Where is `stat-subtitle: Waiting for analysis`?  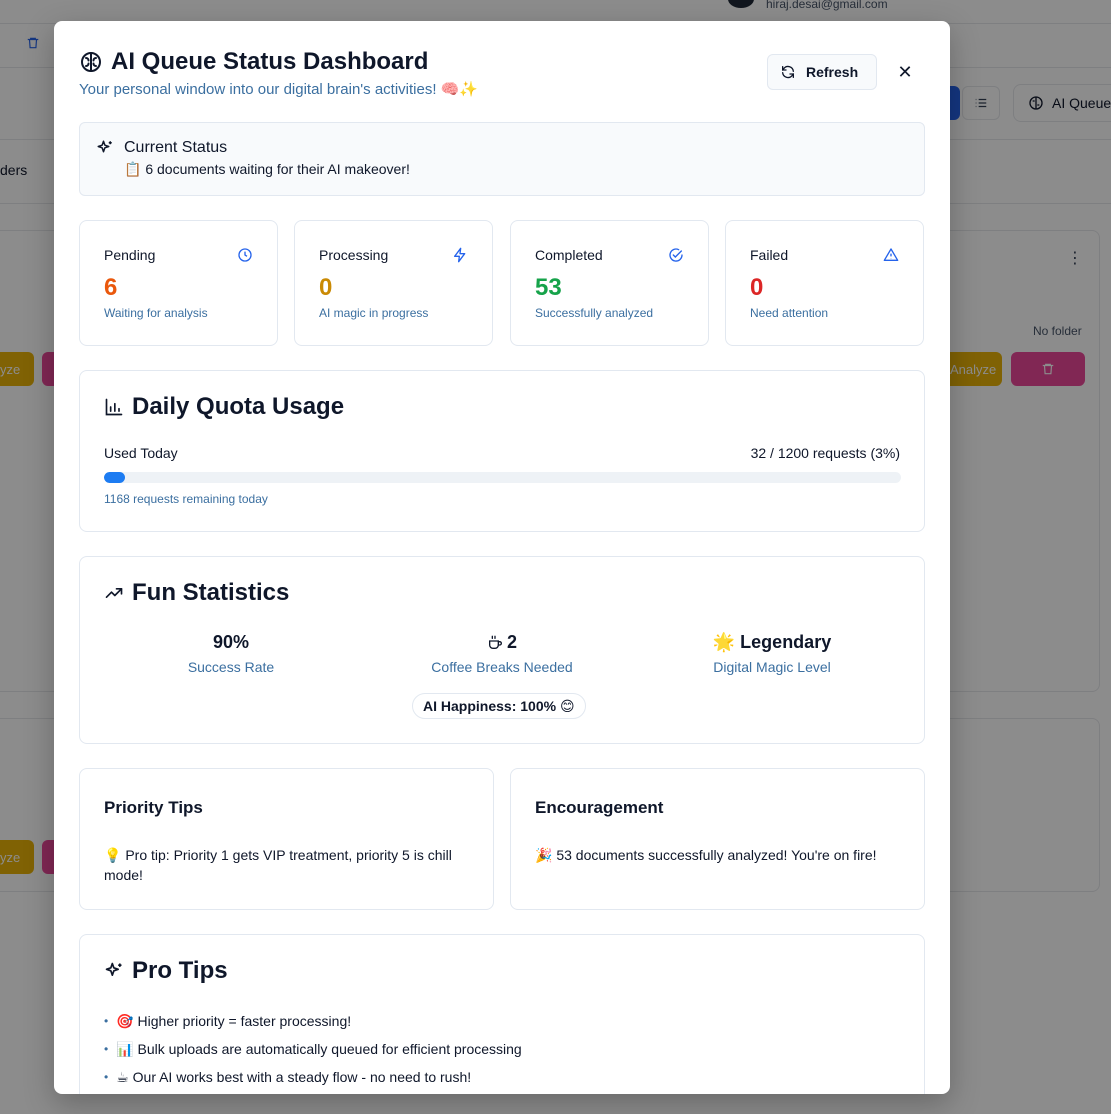
stat-subtitle: Waiting for analysis is located at coordinates (156, 313).